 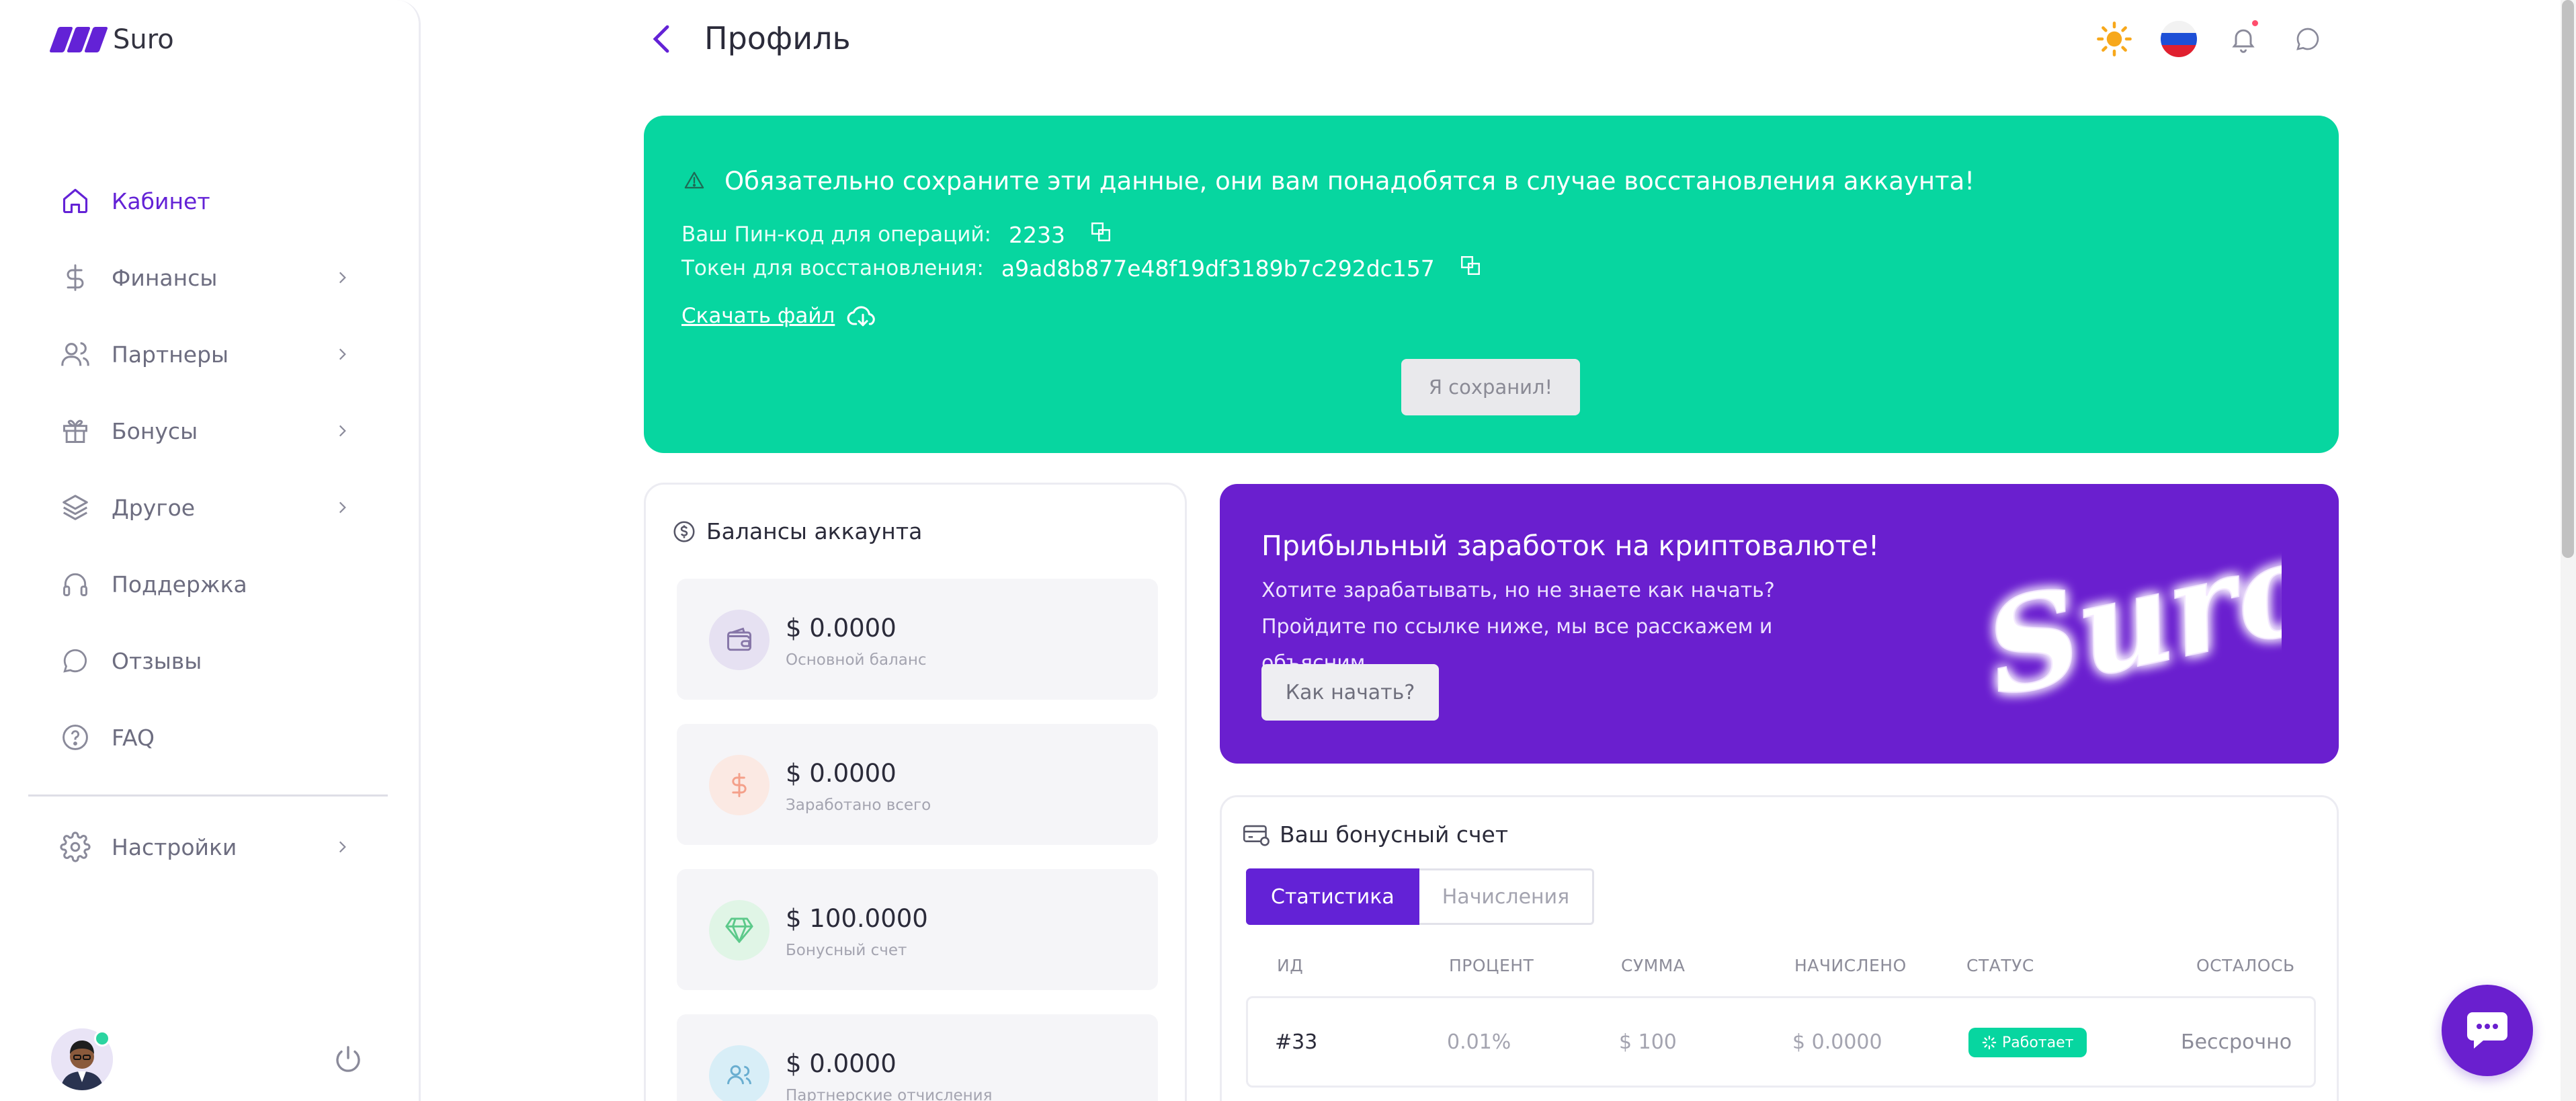 I want to click on sidebar-item-faq: FAQ, so click(x=209, y=737).